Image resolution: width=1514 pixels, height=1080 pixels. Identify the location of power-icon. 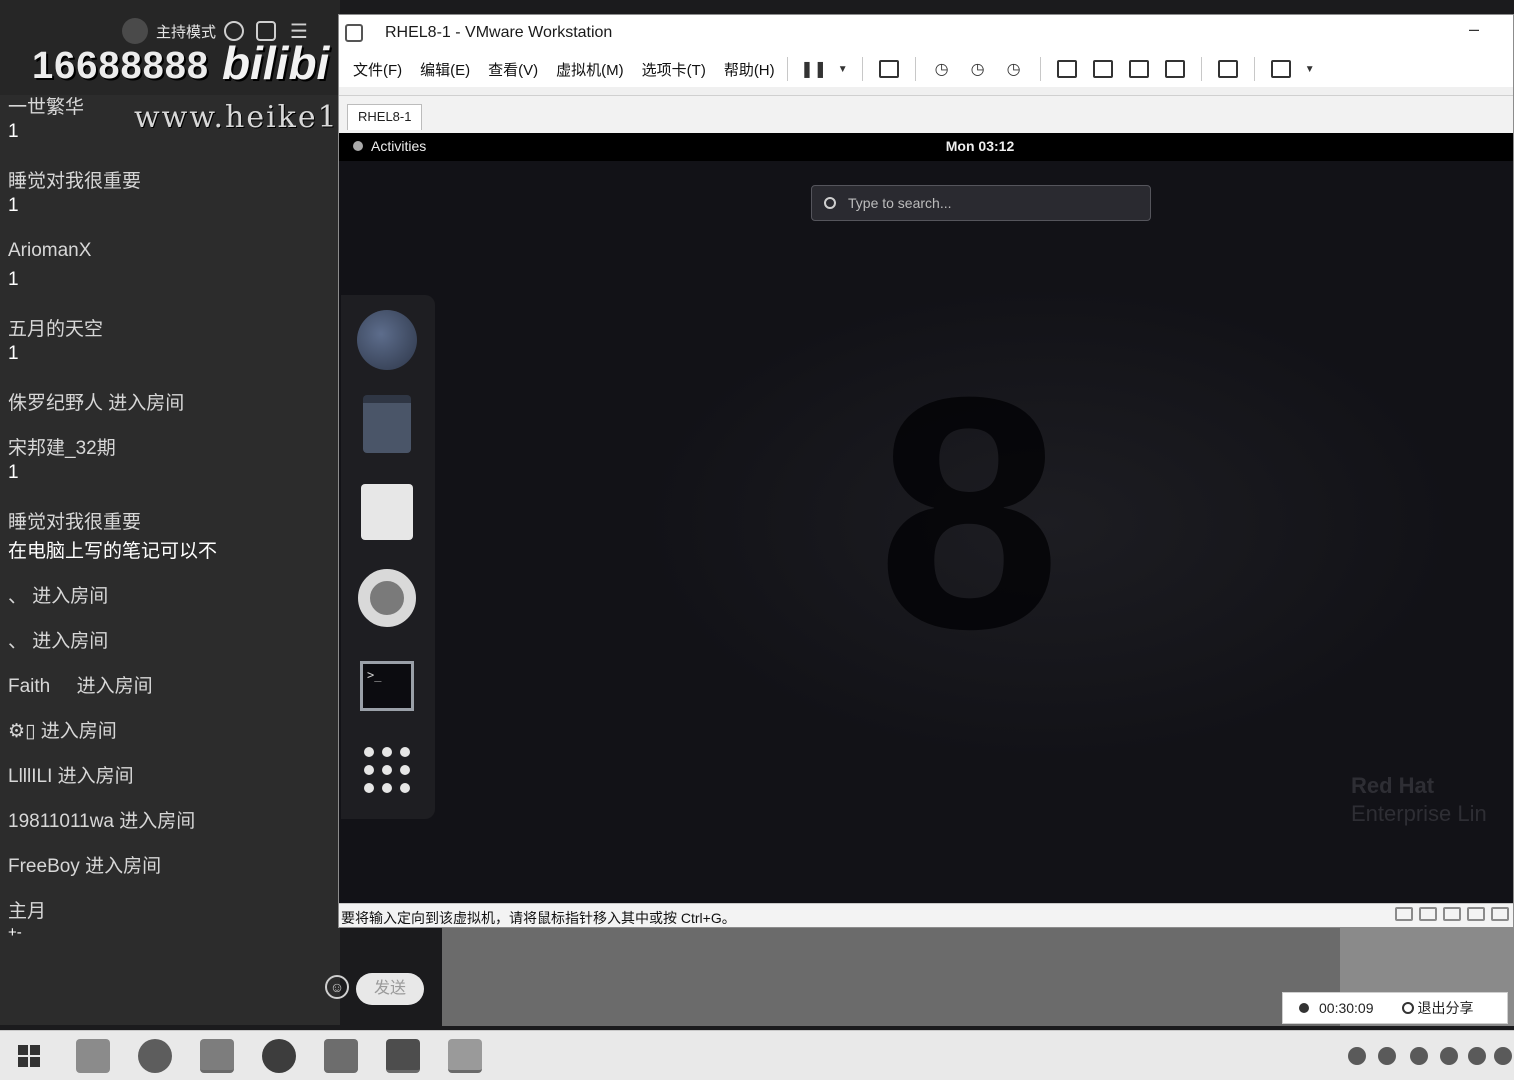
(1407, 1008).